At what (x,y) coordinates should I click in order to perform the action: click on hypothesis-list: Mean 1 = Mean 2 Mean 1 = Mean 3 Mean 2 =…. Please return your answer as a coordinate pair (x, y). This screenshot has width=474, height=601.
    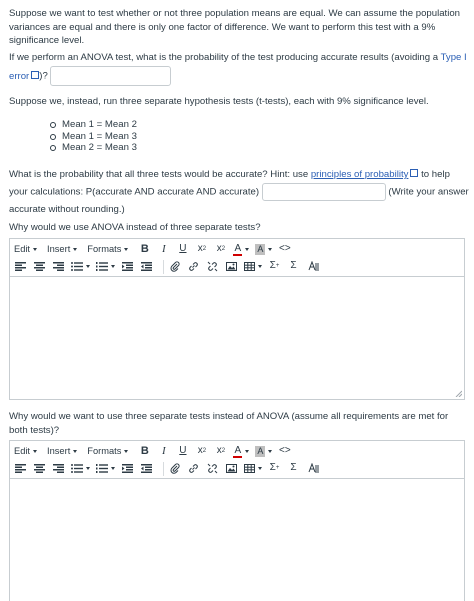
    Looking at the image, I should click on (93, 136).